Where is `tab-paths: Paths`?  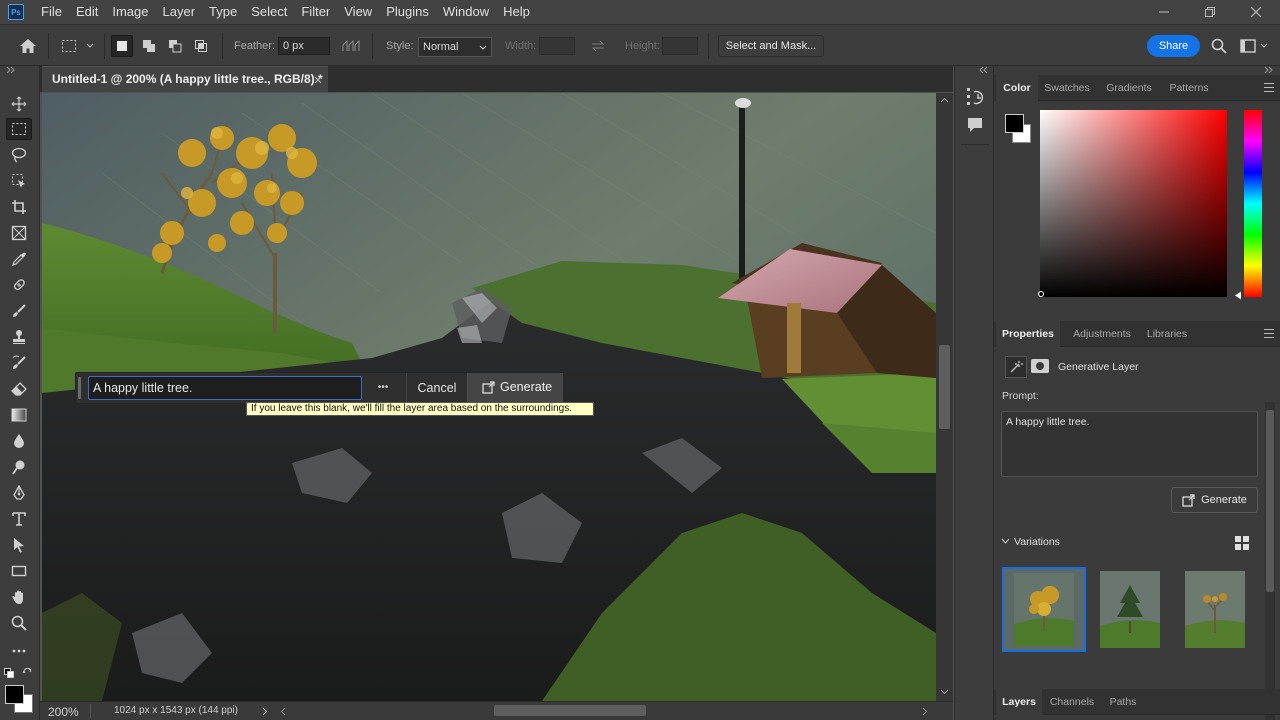 tab-paths: Paths is located at coordinates (1123, 702).